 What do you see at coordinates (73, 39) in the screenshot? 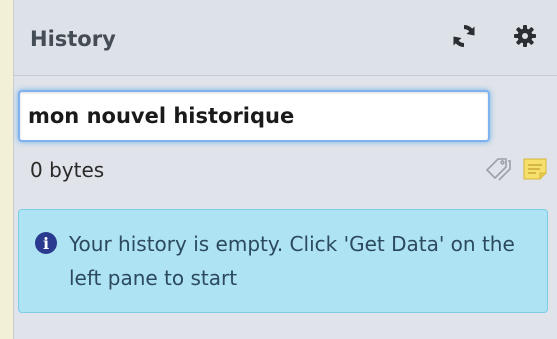
I see `history-title: History` at bounding box center [73, 39].